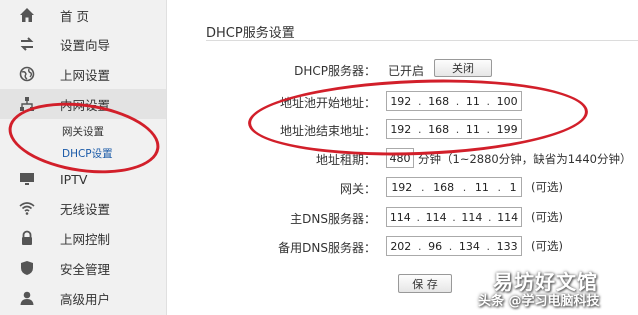  I want to click on ip-octet: 133, so click(507, 246).